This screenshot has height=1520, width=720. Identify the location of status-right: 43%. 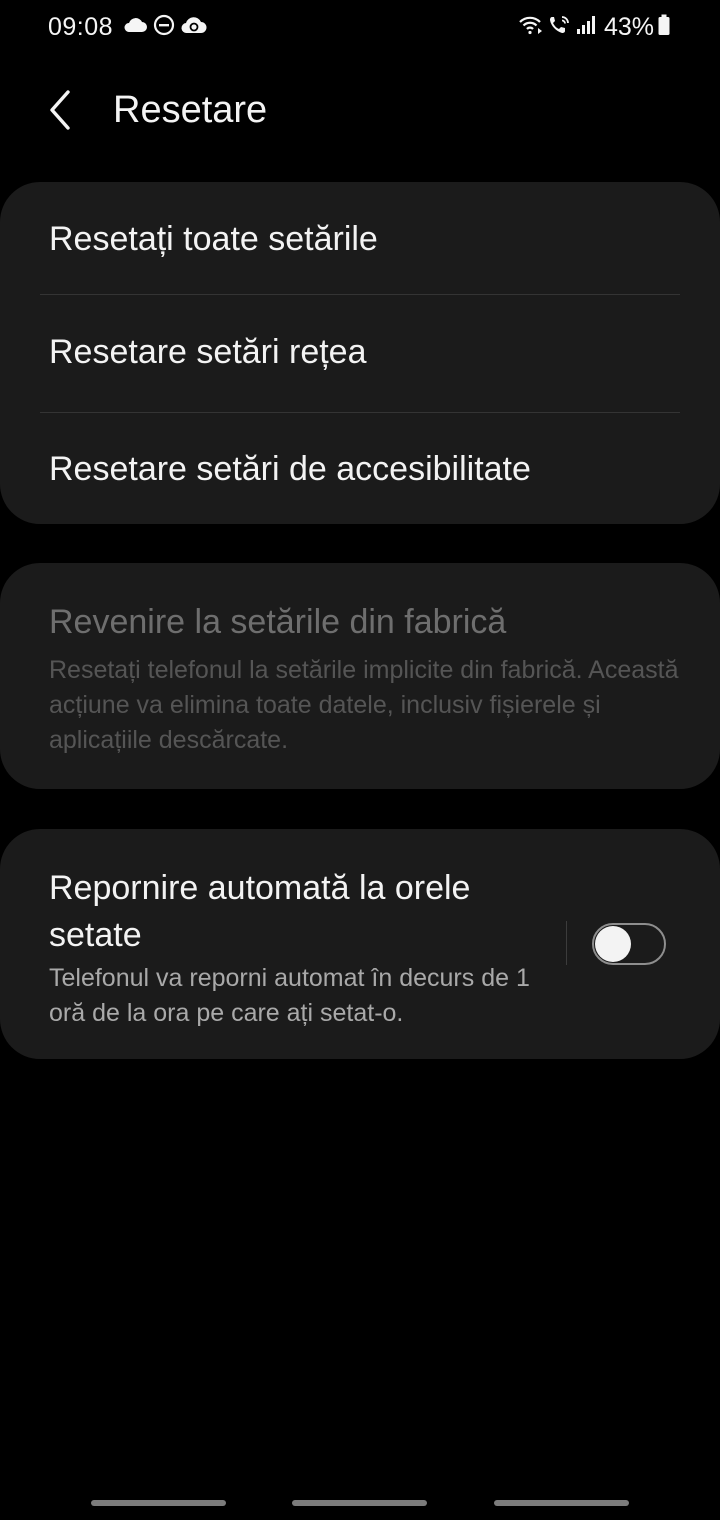
(596, 27).